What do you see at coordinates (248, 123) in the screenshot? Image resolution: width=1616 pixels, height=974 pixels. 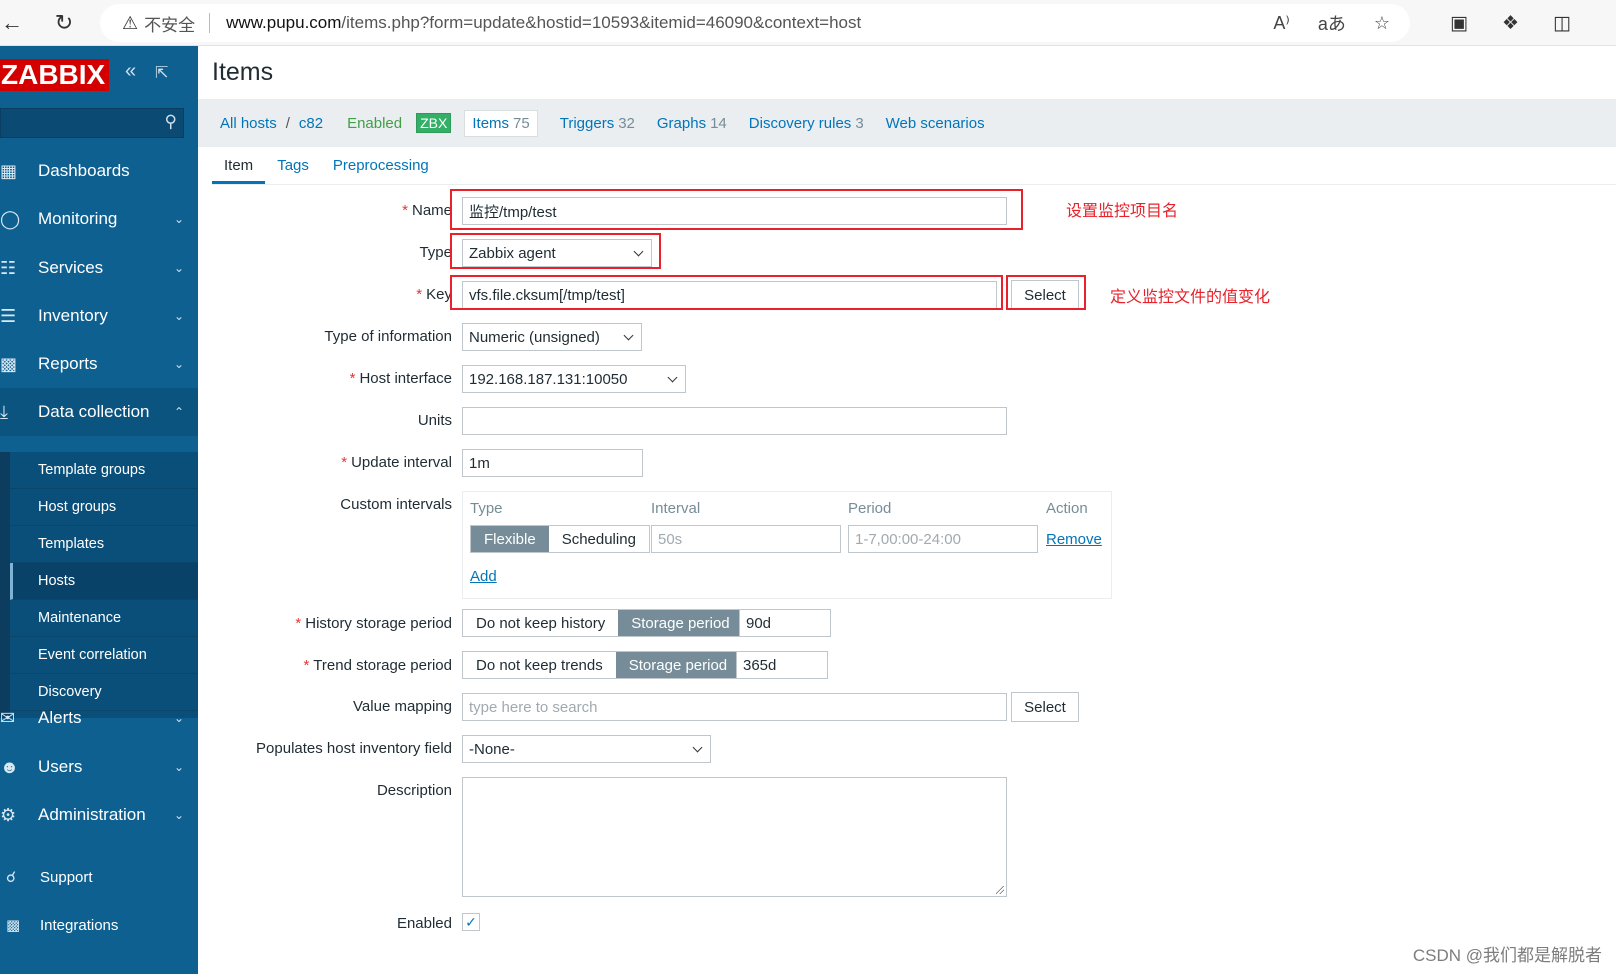 I see `breadcrumb-all-hosts: All hosts` at bounding box center [248, 123].